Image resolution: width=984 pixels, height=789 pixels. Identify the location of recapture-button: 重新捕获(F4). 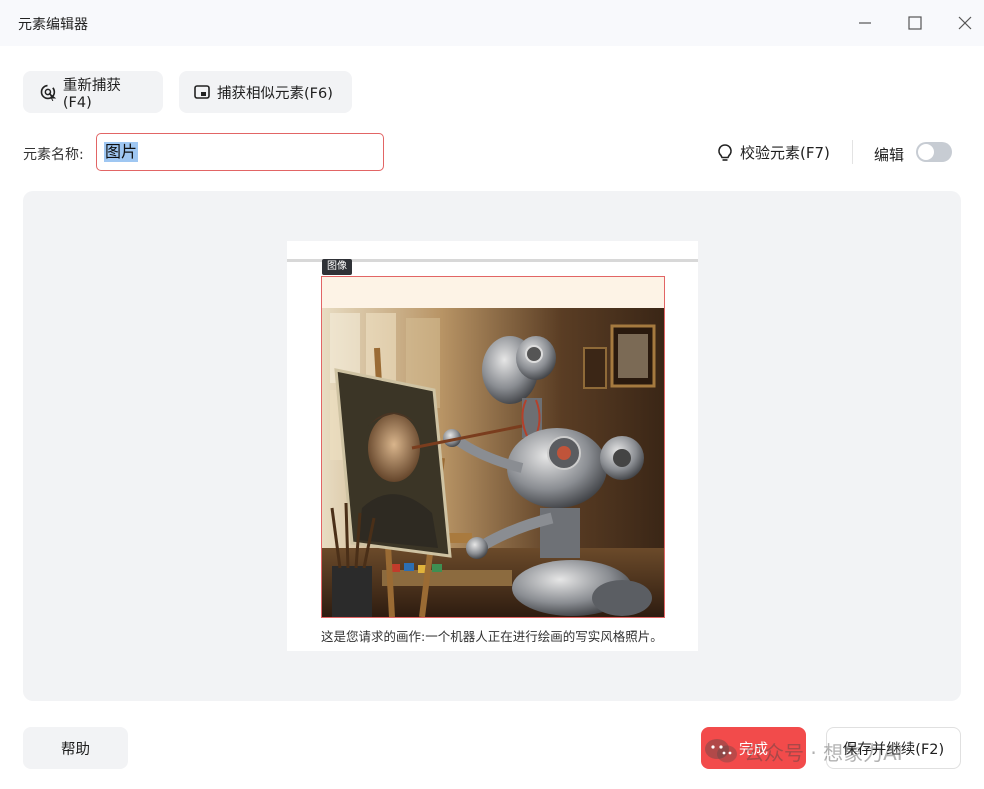
(93, 92).